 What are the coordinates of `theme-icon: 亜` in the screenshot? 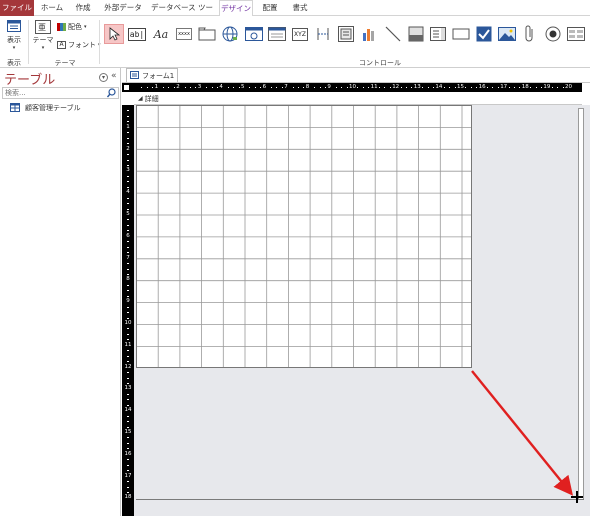 It's located at (43, 27).